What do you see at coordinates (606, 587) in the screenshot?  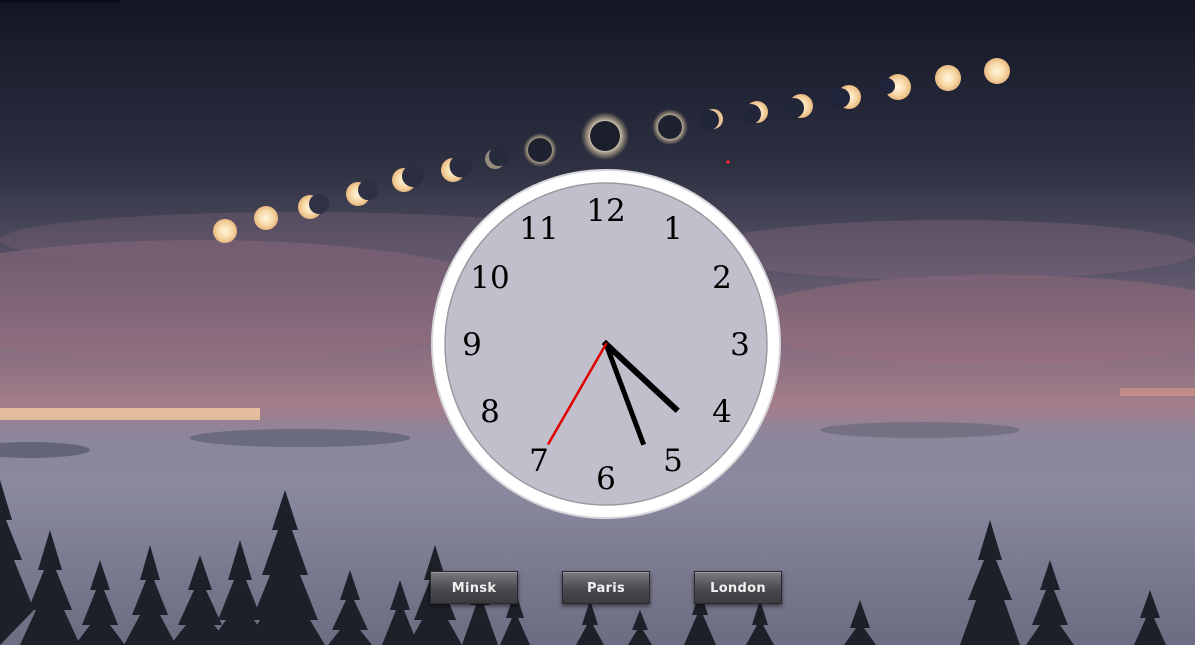 I see `paris-button: Paris` at bounding box center [606, 587].